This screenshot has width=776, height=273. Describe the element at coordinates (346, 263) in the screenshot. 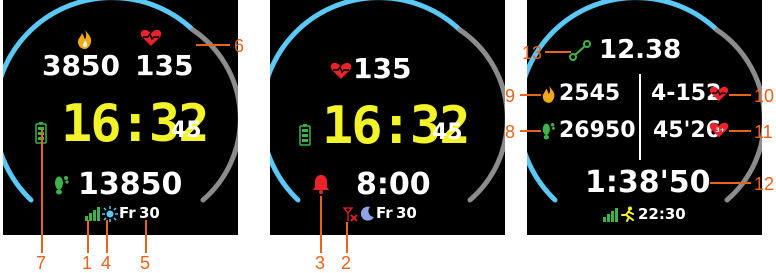

I see `callout-2: 2` at that location.